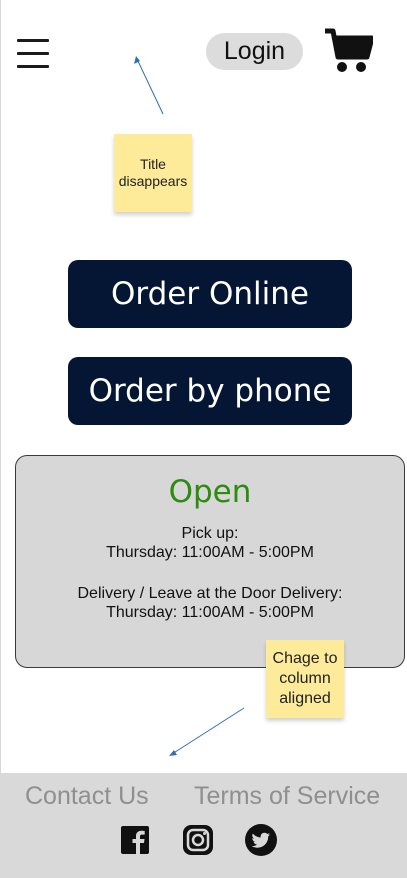 Image resolution: width=407 pixels, height=878 pixels. I want to click on footer: Contact Us Terms of Service, so click(204, 825).